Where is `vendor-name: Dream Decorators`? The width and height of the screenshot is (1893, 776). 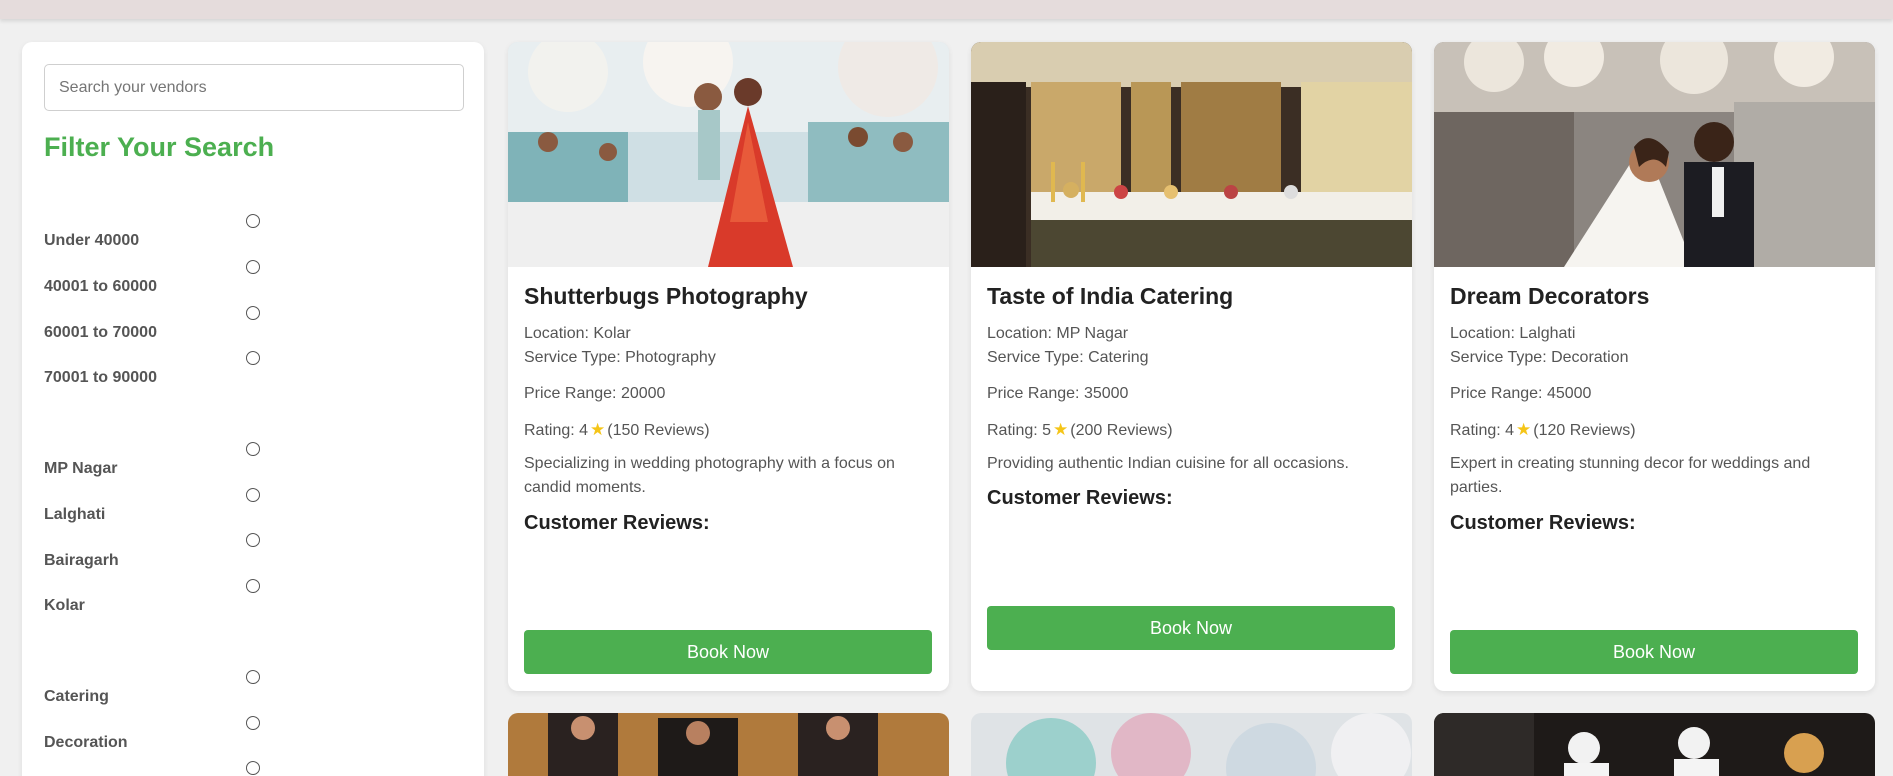 vendor-name: Dream Decorators is located at coordinates (1550, 296).